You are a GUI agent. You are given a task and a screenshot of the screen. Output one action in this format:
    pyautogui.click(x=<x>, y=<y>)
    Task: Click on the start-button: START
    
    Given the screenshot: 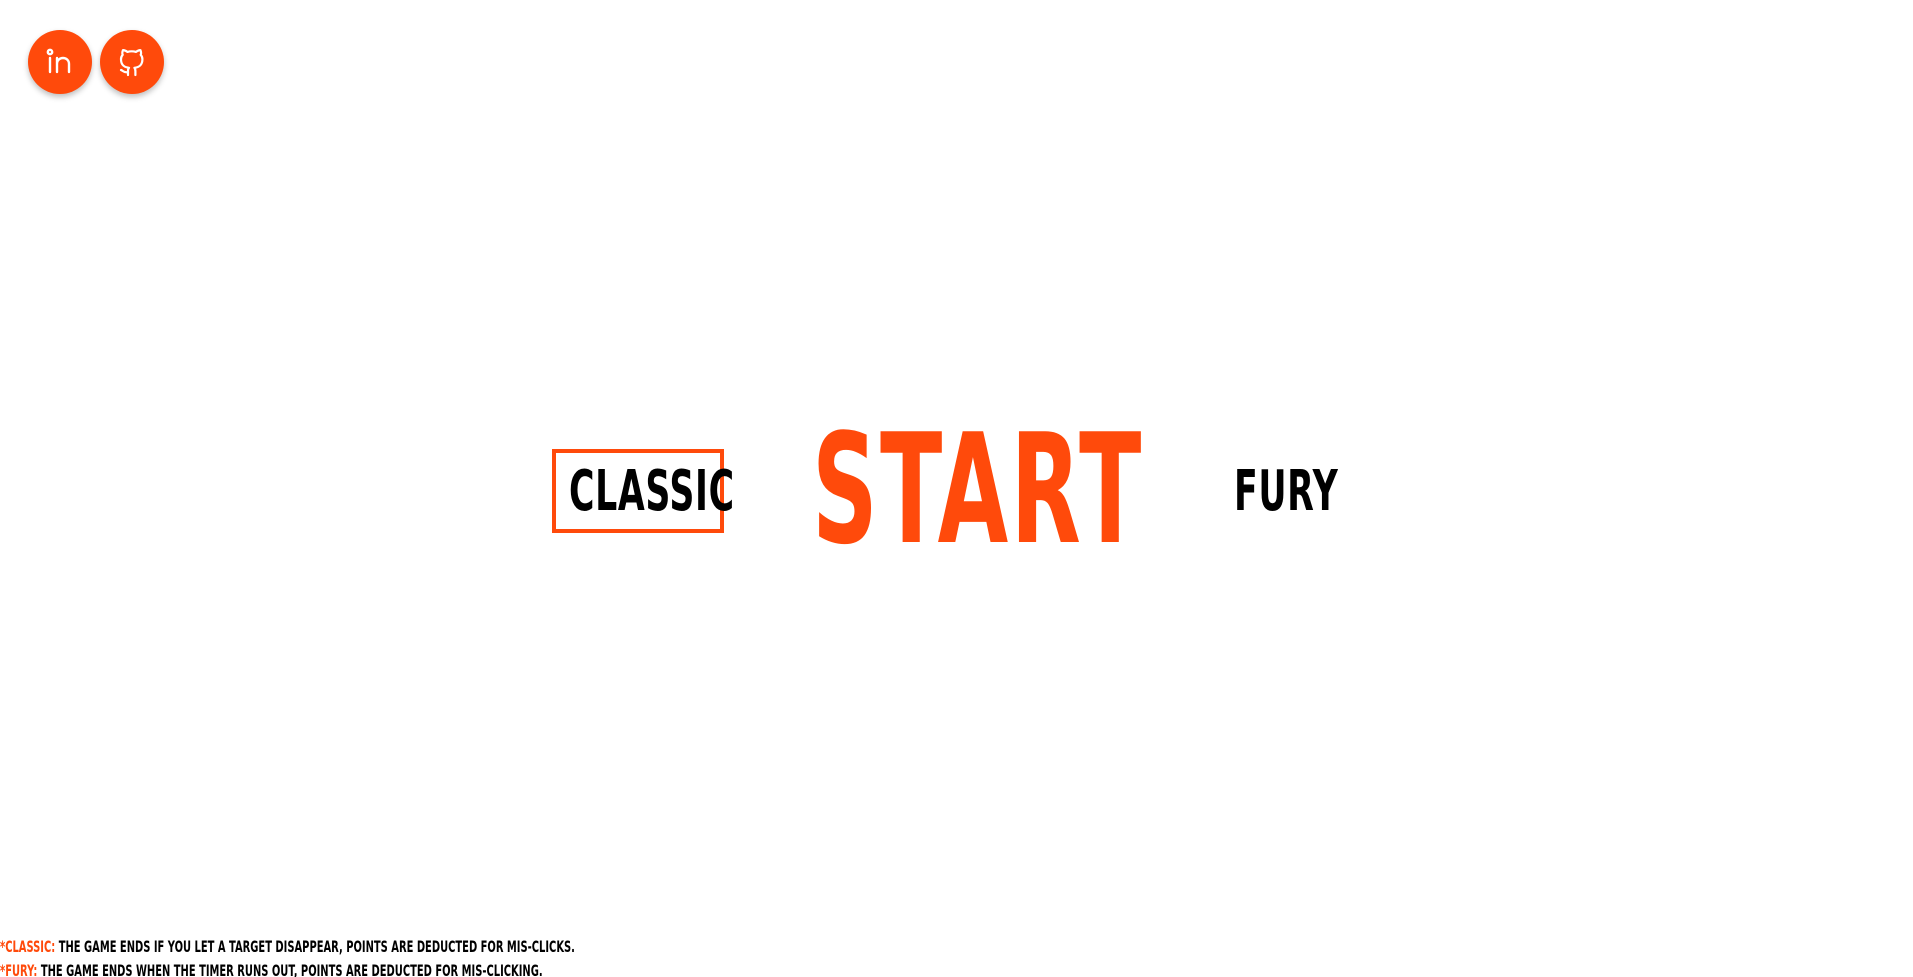 What is the action you would take?
    pyautogui.click(x=978, y=490)
    